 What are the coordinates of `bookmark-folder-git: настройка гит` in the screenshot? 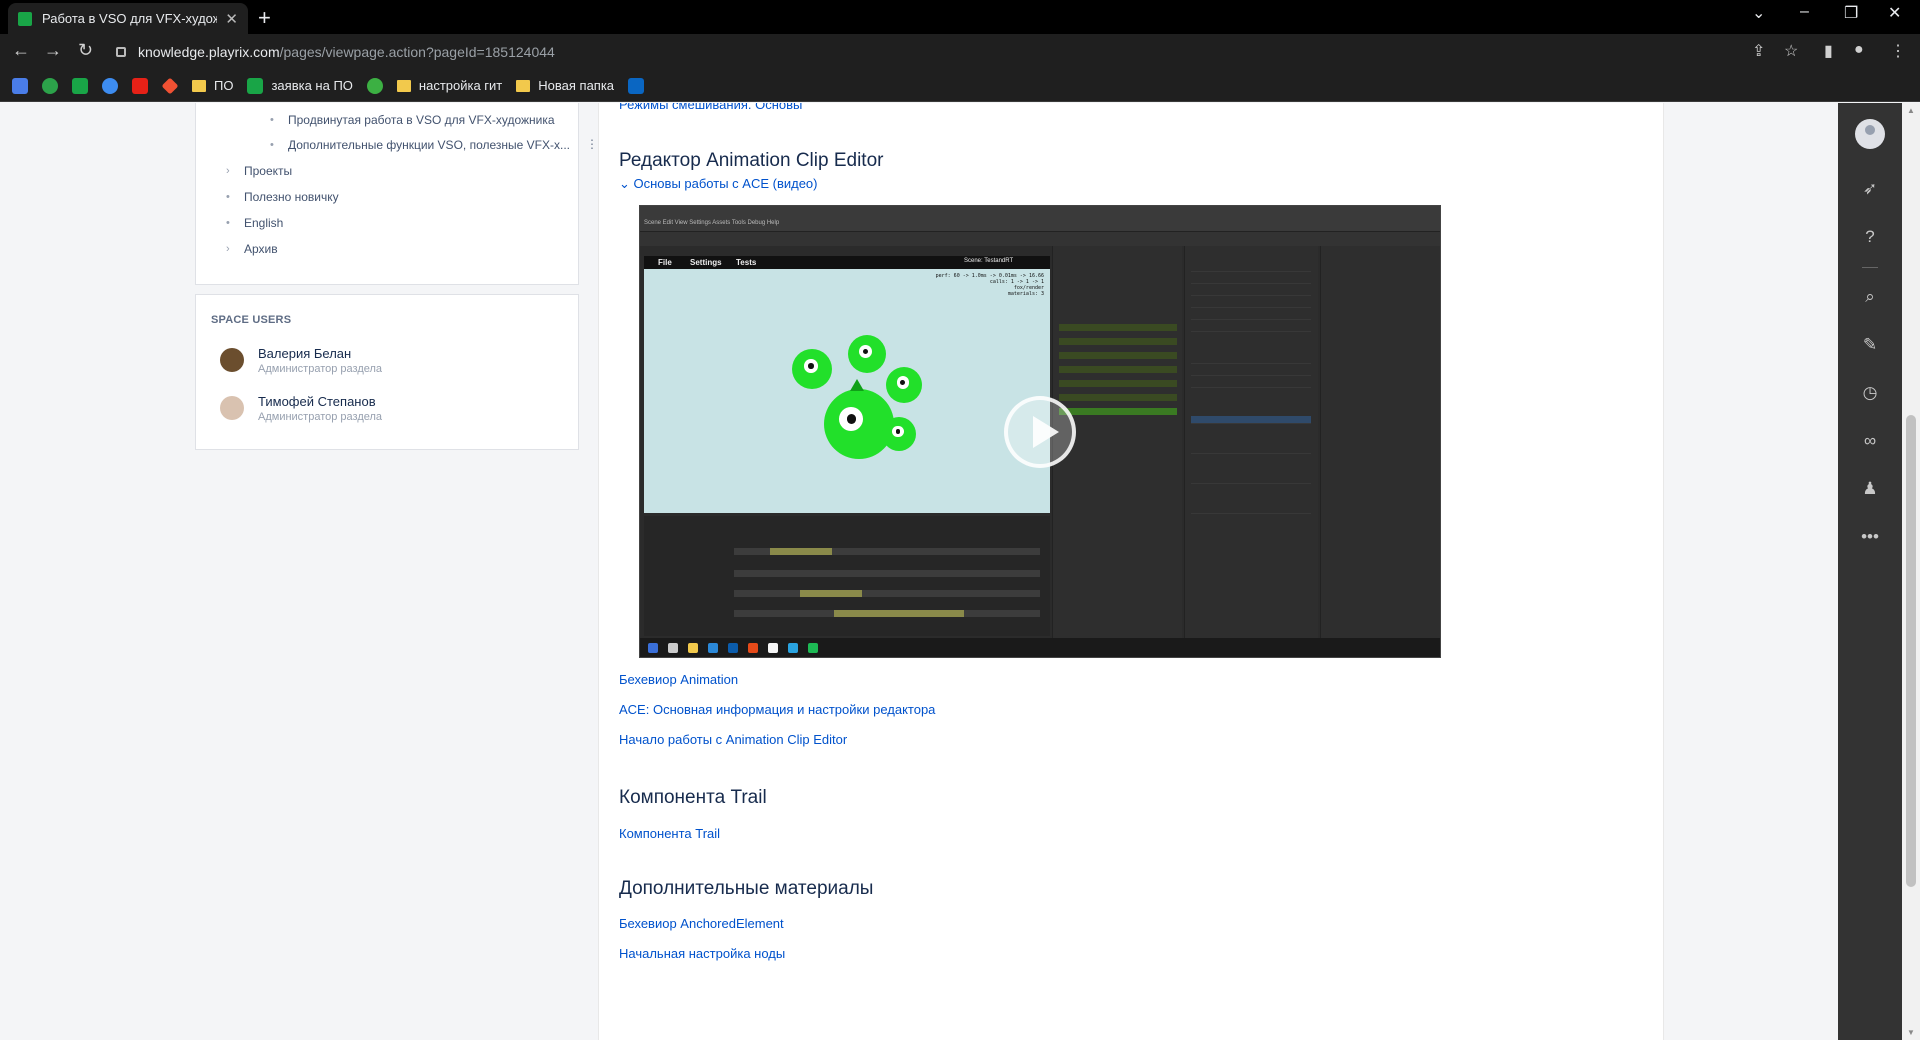 It's located at (449, 85).